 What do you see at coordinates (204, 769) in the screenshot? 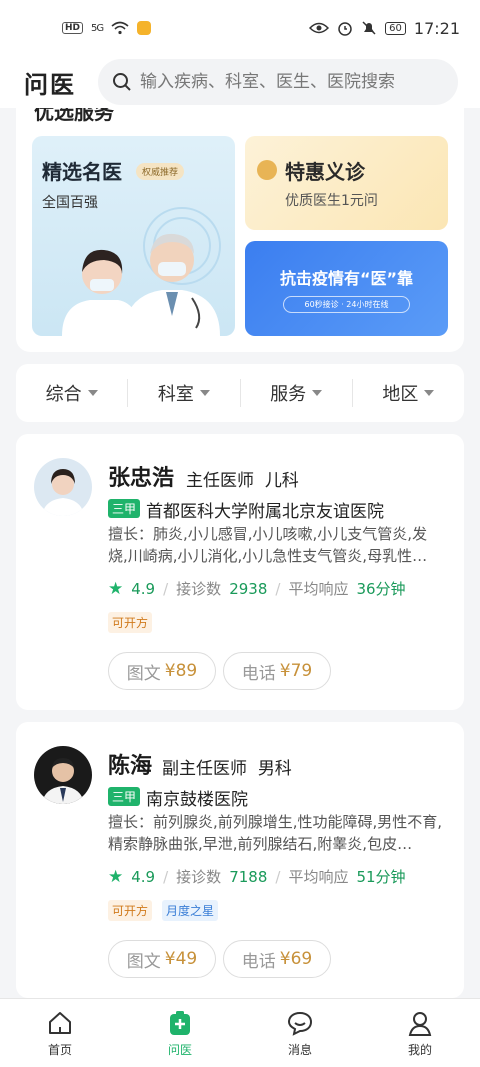
I see `doctor-rank: 副主任医师` at bounding box center [204, 769].